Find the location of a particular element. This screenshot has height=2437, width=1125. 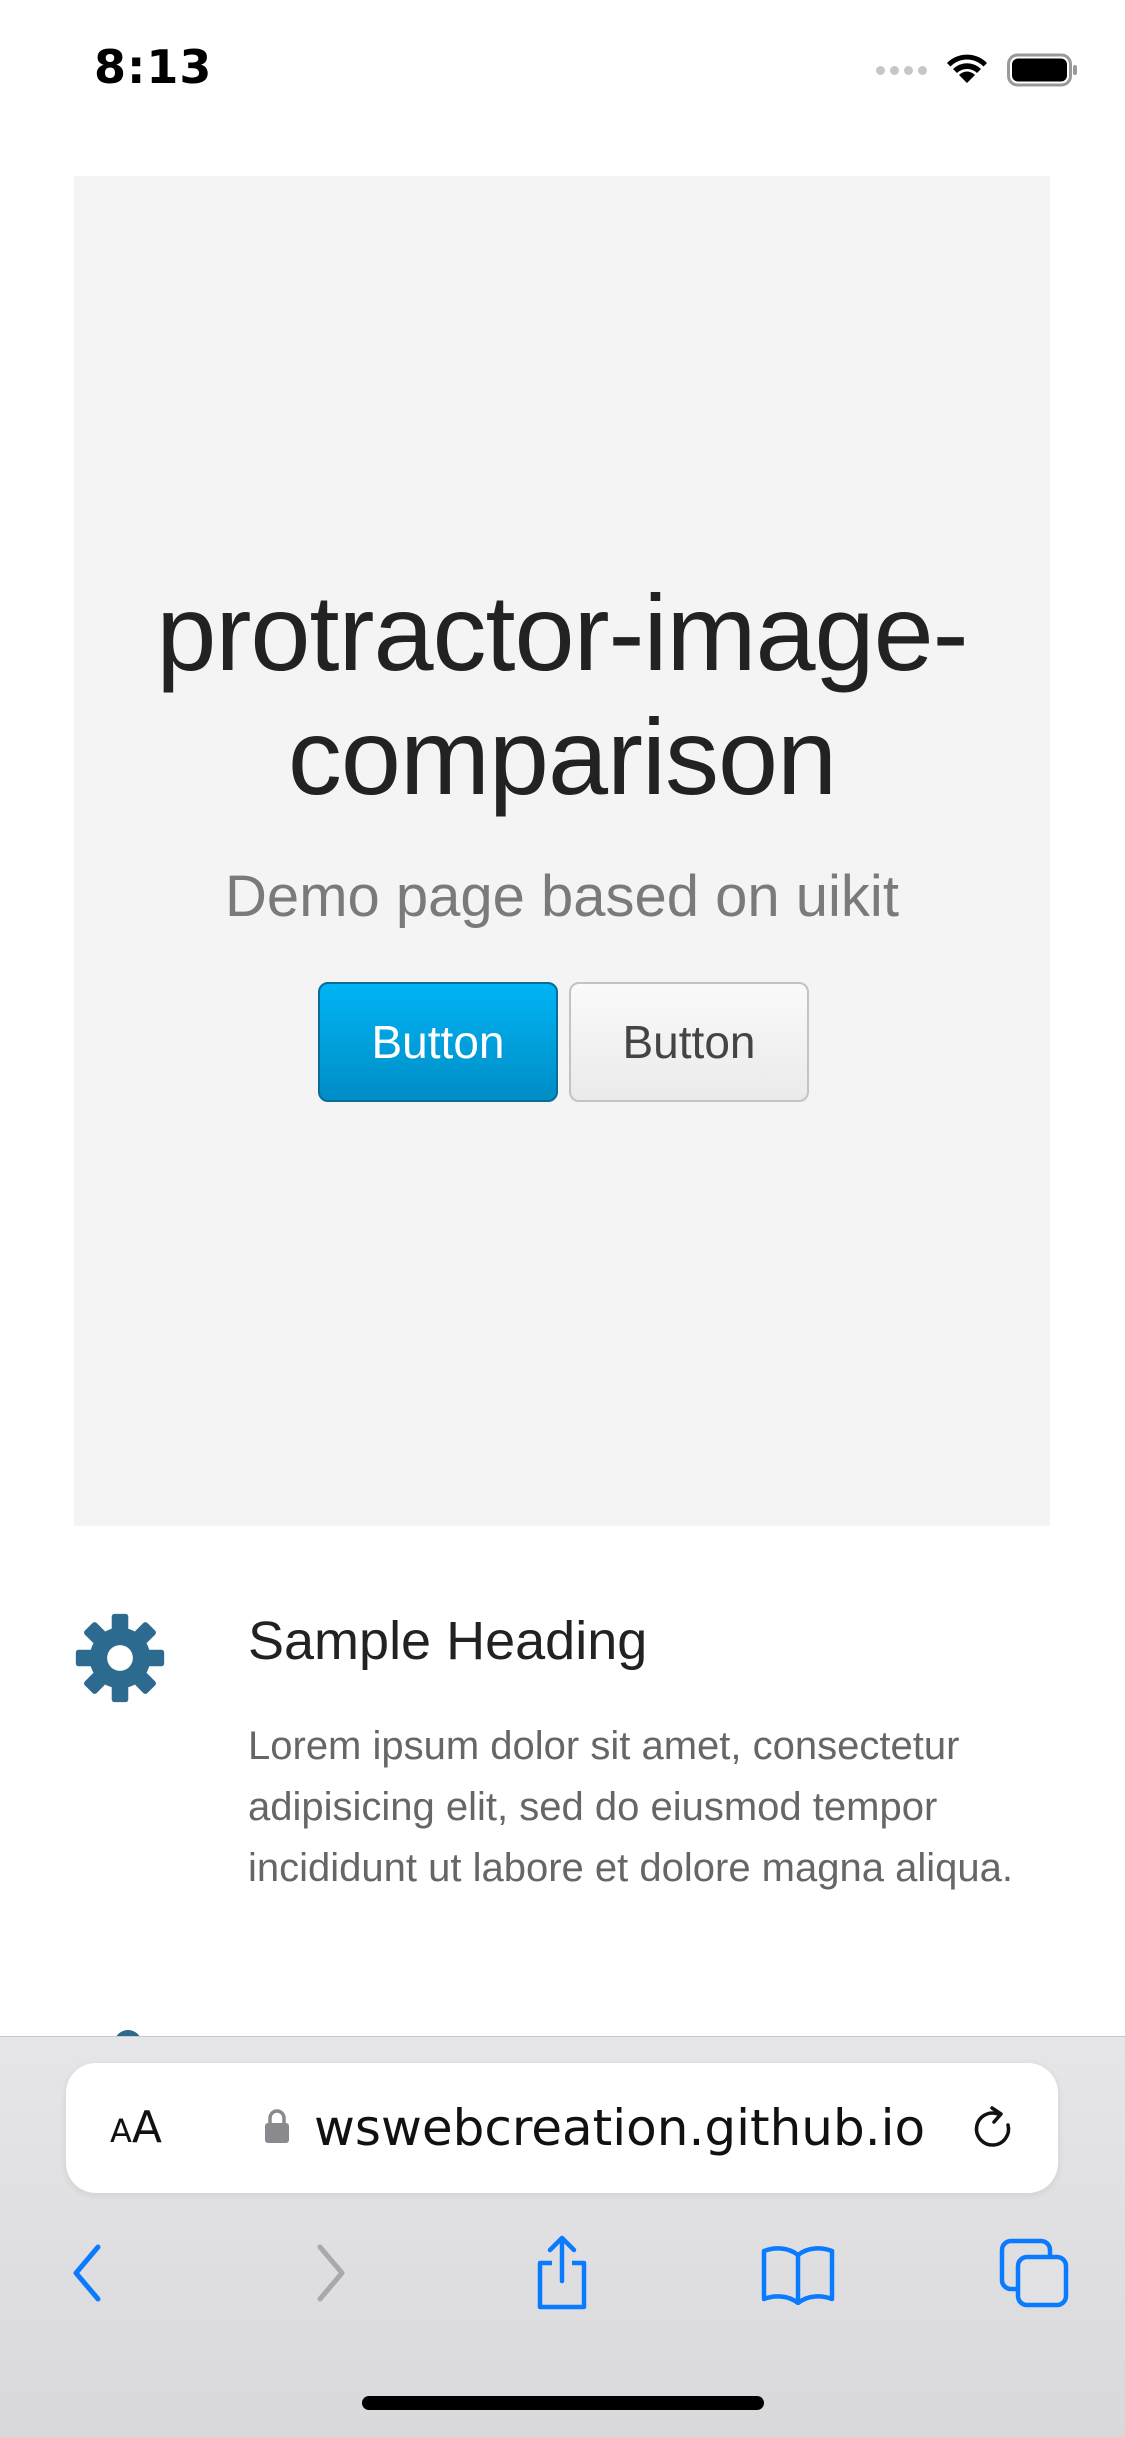

url-text: wswebcreation.github.io is located at coordinates (619, 2128).